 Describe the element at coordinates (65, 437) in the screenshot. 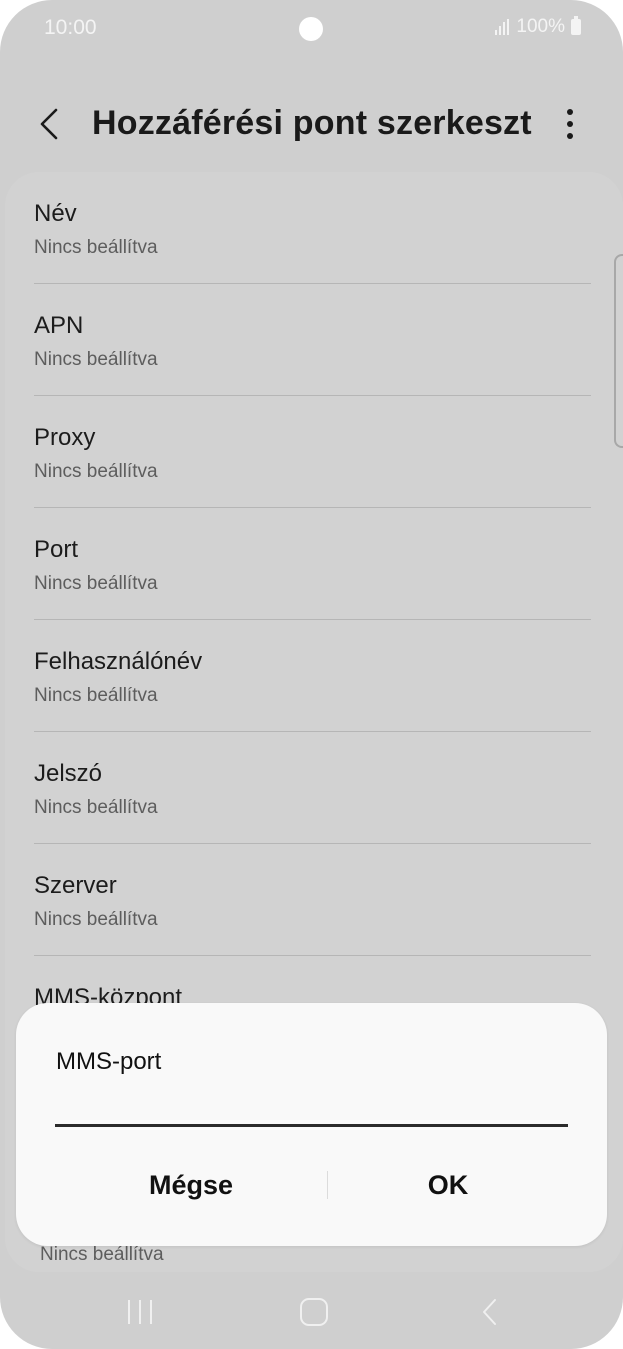

I see `list-item-label: Proxy` at that location.